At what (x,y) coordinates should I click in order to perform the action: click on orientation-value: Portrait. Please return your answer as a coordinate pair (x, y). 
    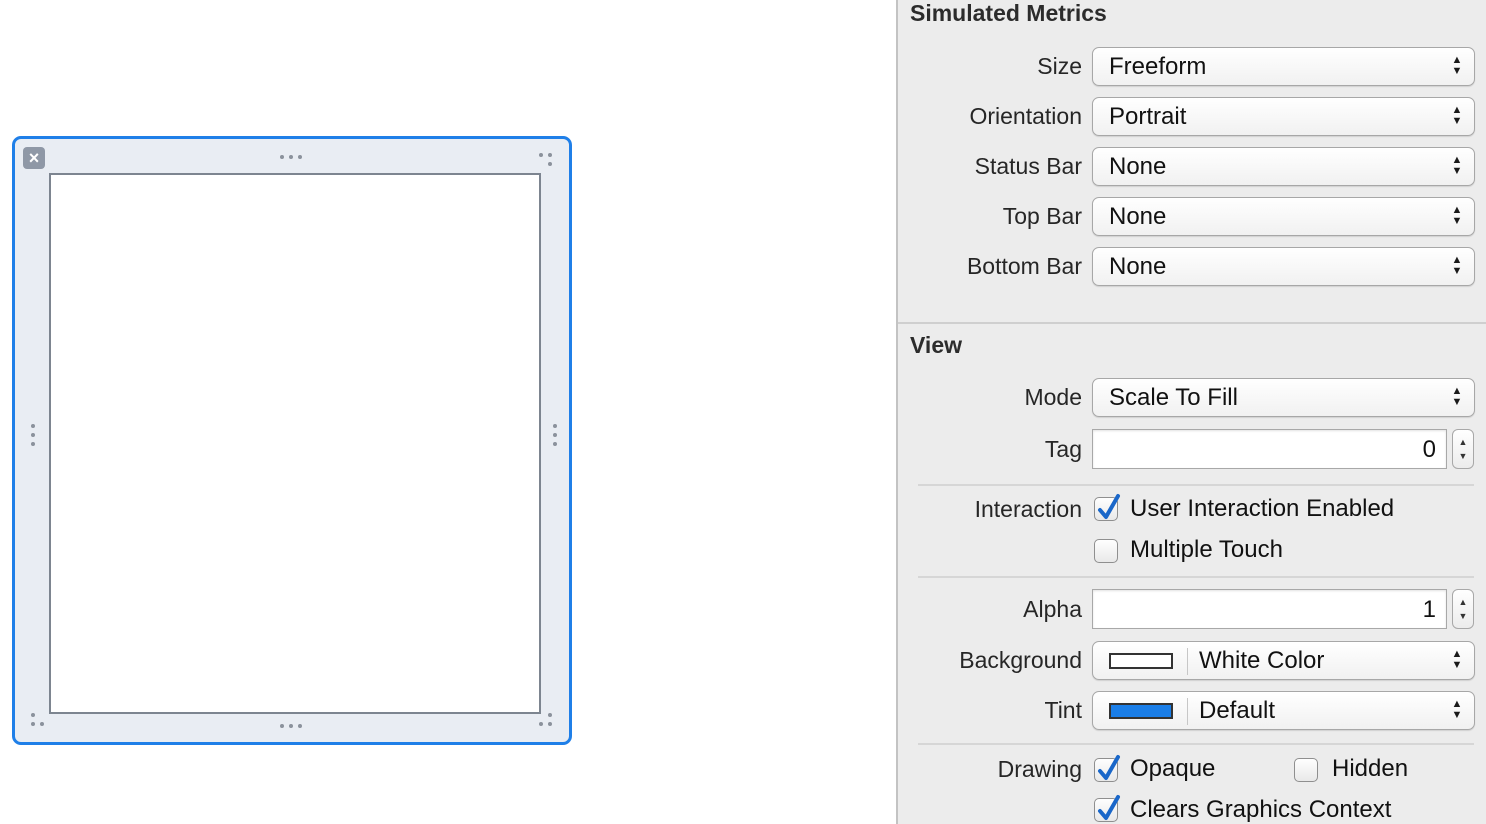
    Looking at the image, I should click on (1148, 116).